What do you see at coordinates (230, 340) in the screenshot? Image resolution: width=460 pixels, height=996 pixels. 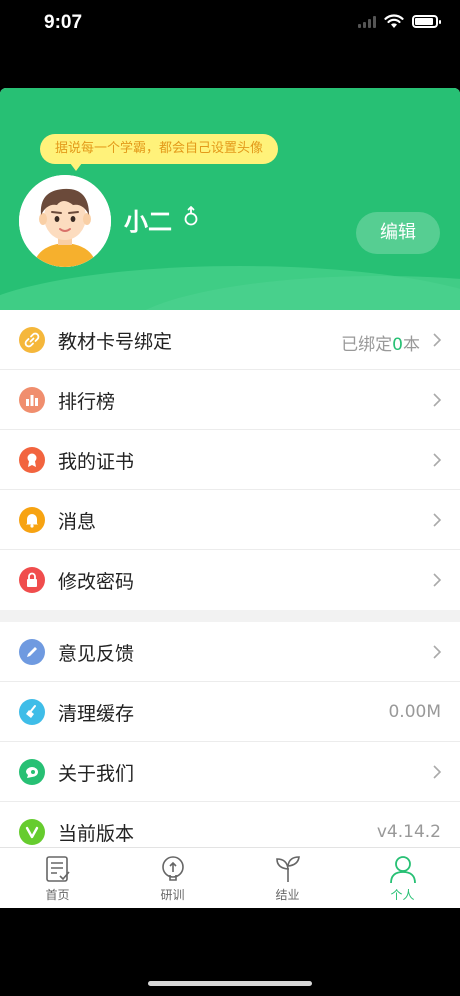 I see `menu-item-textbook-card-binding: 教材卡号绑定 已绑定0本` at bounding box center [230, 340].